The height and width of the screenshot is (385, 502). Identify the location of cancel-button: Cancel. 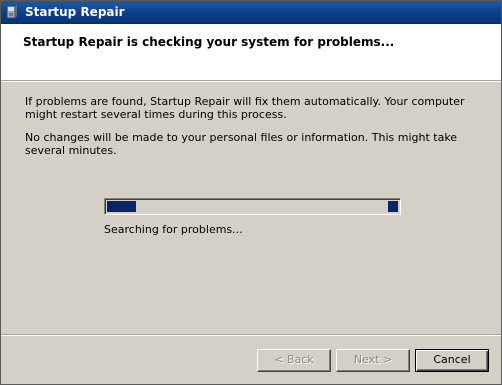
(452, 360).